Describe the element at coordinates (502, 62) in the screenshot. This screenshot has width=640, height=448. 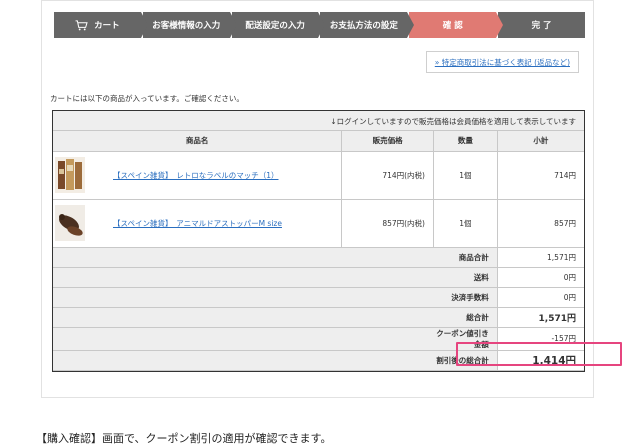
I see `commerce-law-link: » 特定商取引法に基づく表記 (返品など)` at that location.